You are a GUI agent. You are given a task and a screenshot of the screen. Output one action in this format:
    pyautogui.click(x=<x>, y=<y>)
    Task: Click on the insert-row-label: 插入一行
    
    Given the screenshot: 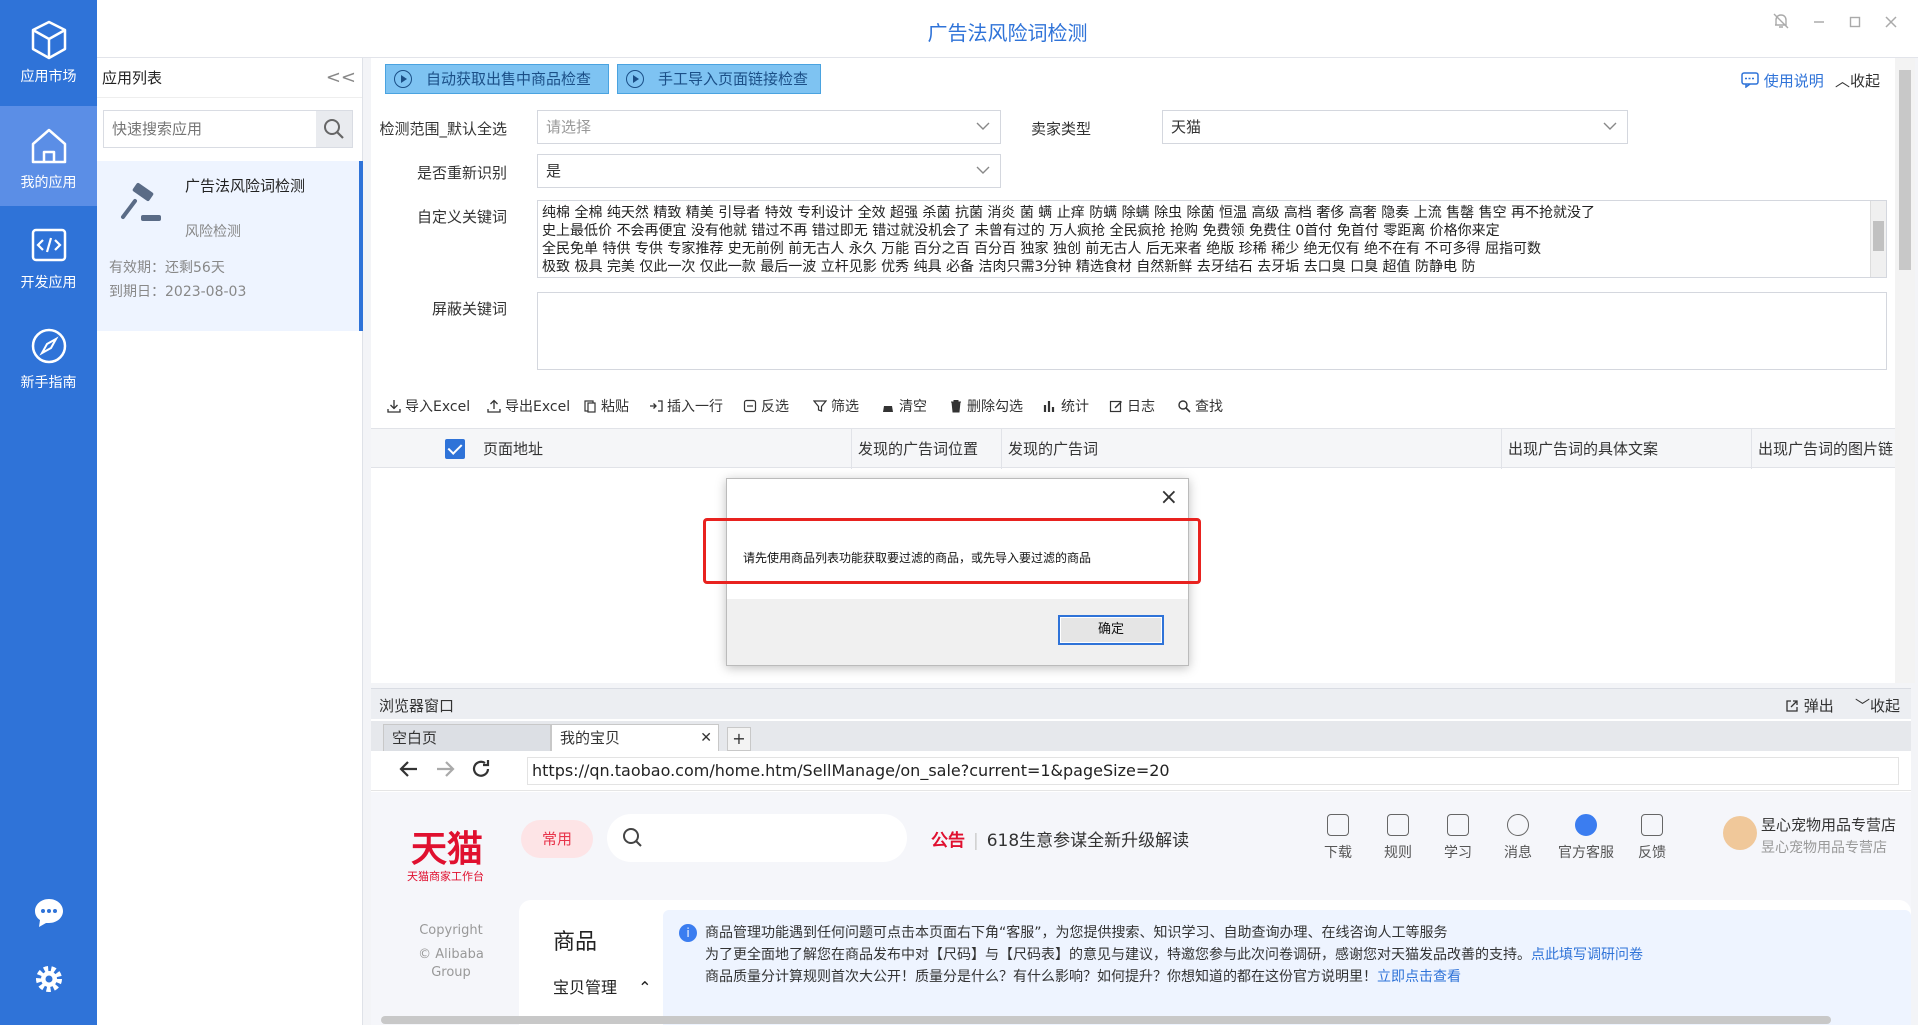 What is the action you would take?
    pyautogui.click(x=695, y=407)
    